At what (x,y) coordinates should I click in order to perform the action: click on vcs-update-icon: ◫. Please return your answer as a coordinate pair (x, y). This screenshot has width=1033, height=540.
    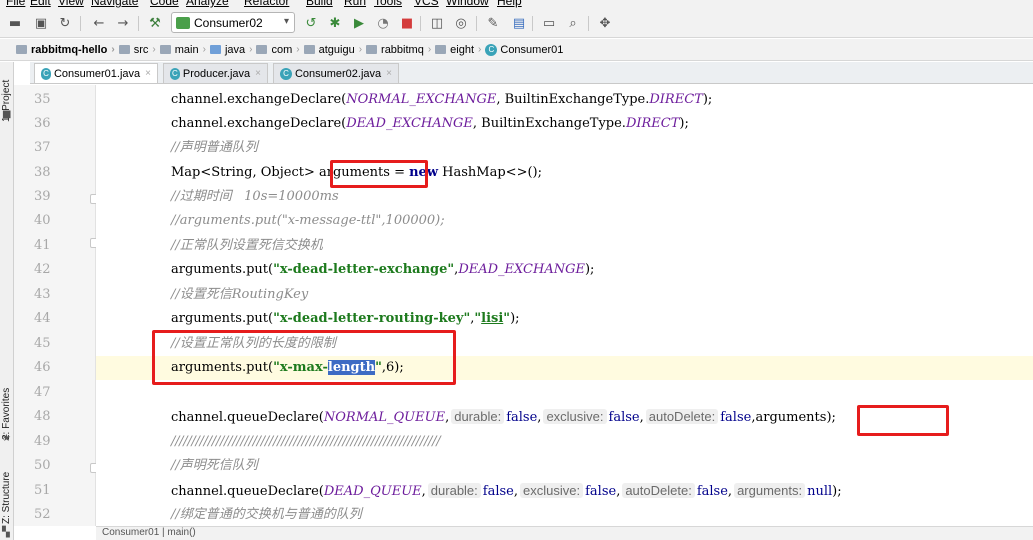
    Looking at the image, I should click on (437, 23).